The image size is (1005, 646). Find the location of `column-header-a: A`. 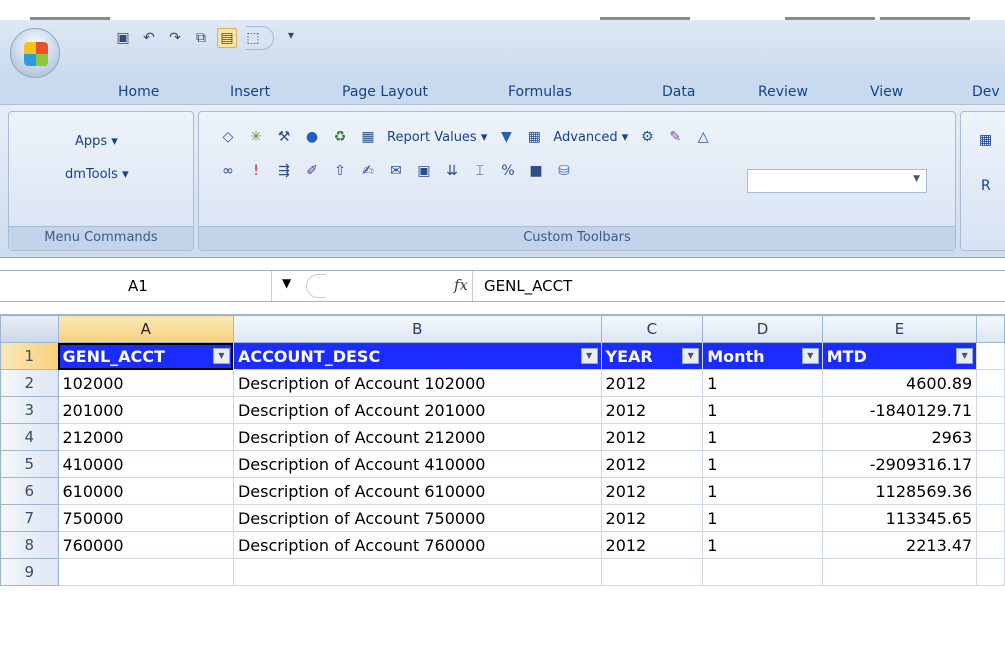

column-header-a: A is located at coordinates (145, 329).